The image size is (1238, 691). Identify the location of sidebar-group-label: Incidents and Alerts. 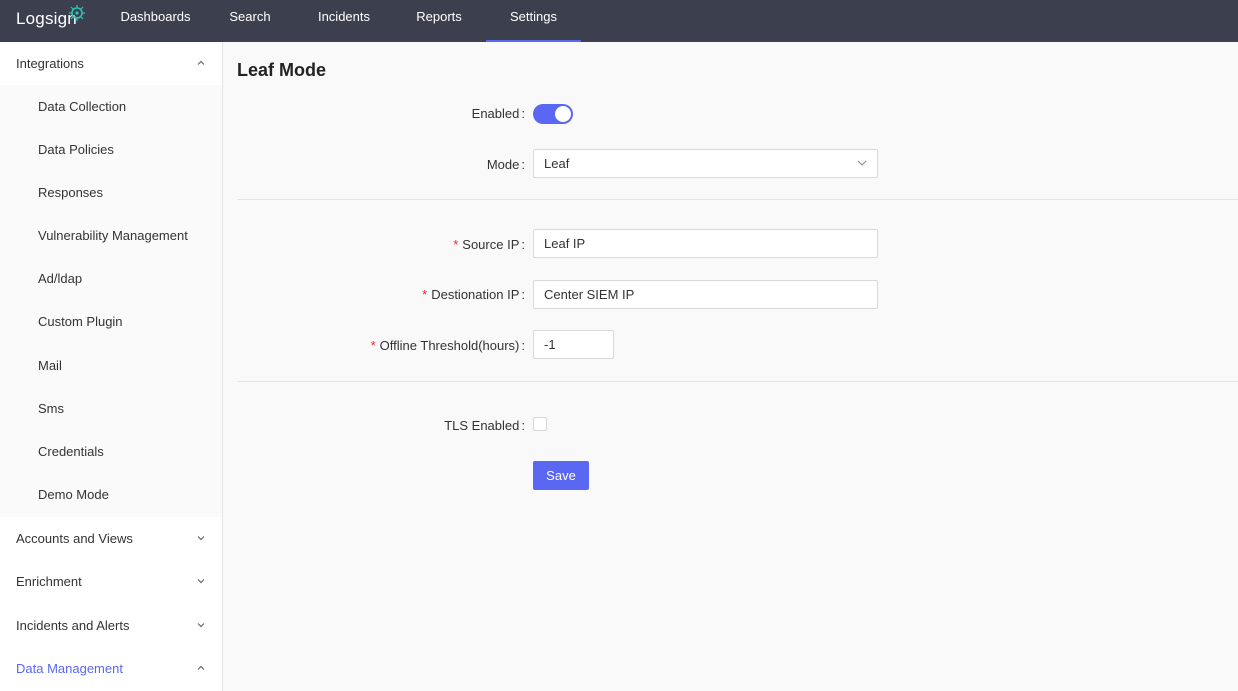
(73, 625).